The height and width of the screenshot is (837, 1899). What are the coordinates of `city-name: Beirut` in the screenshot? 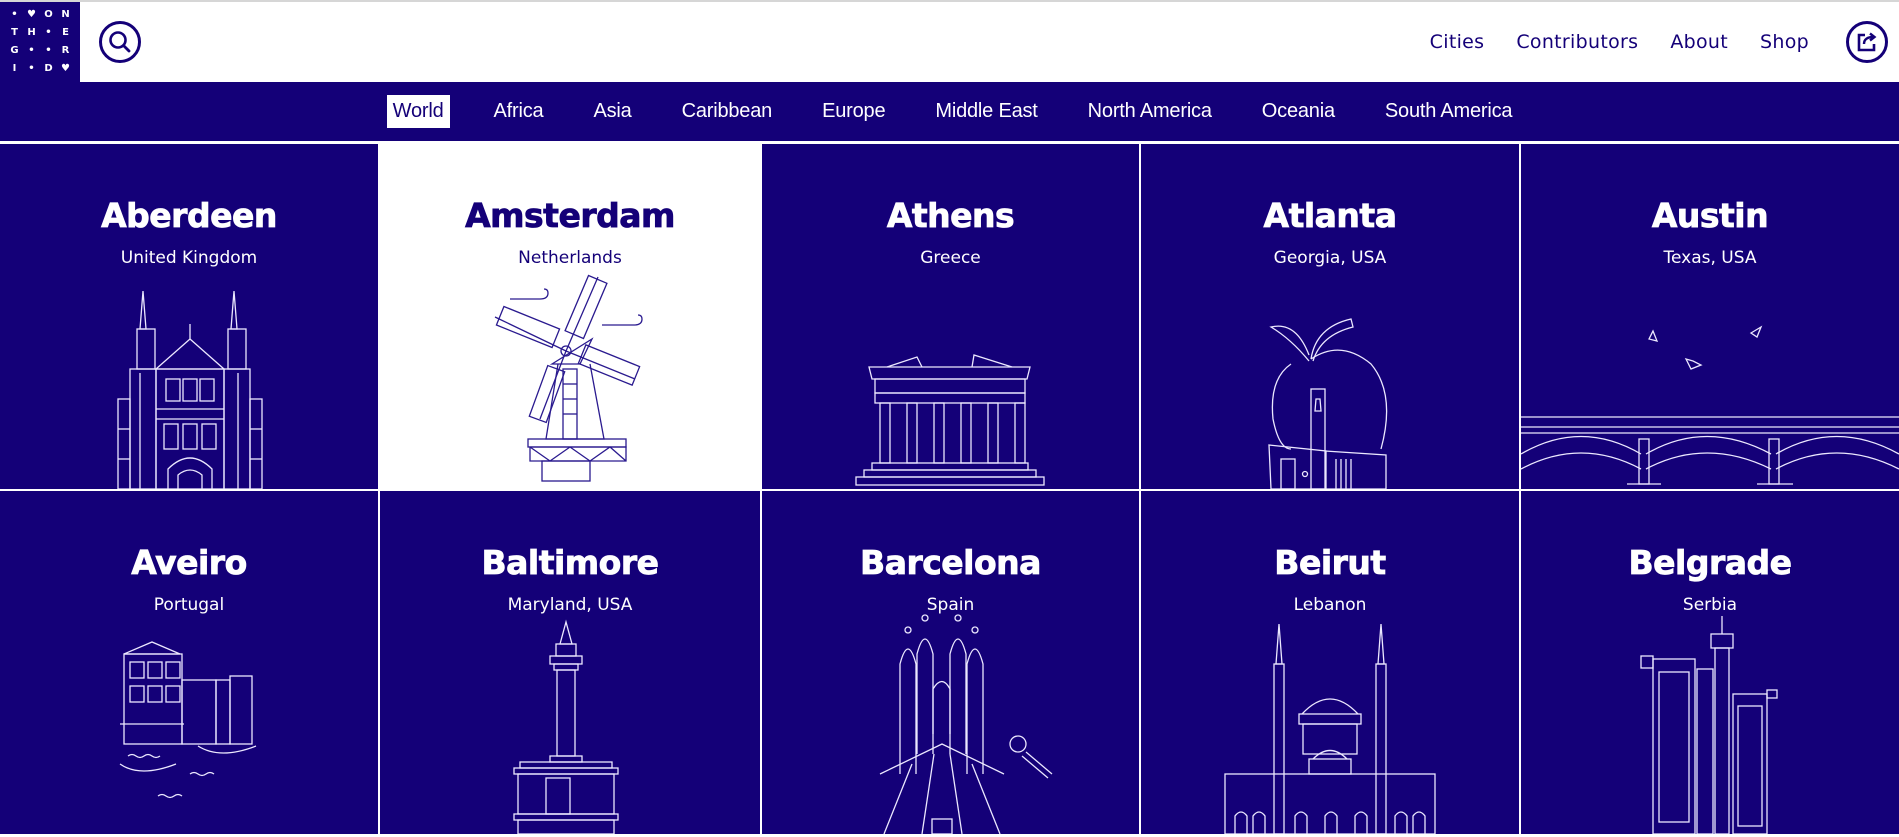 It's located at (1330, 563).